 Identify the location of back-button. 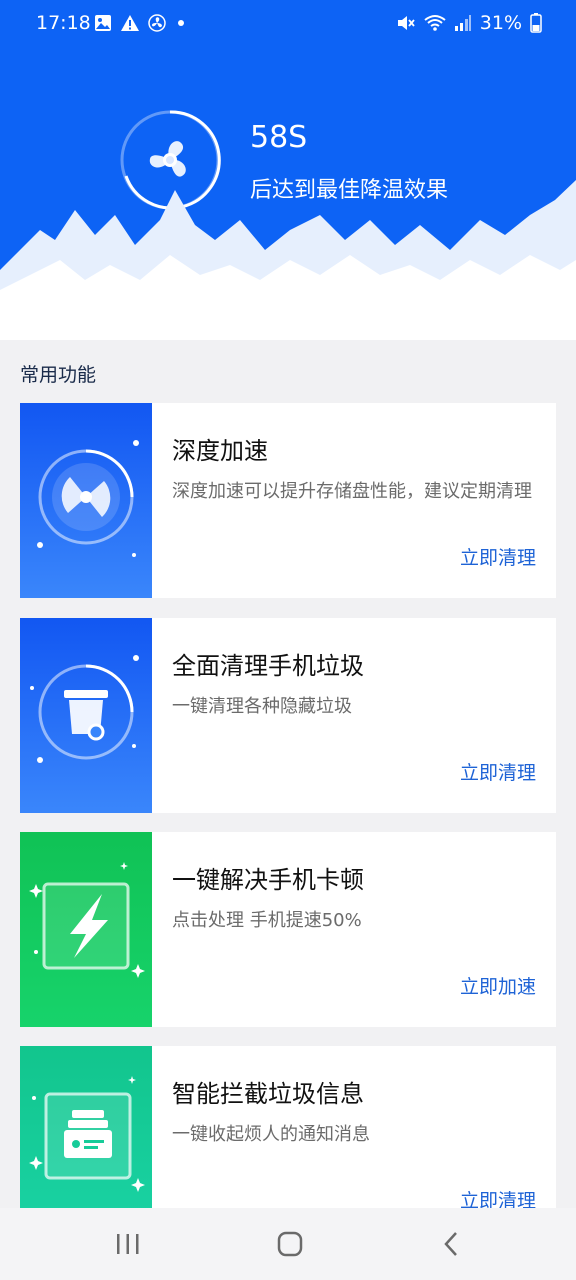
(452, 1244).